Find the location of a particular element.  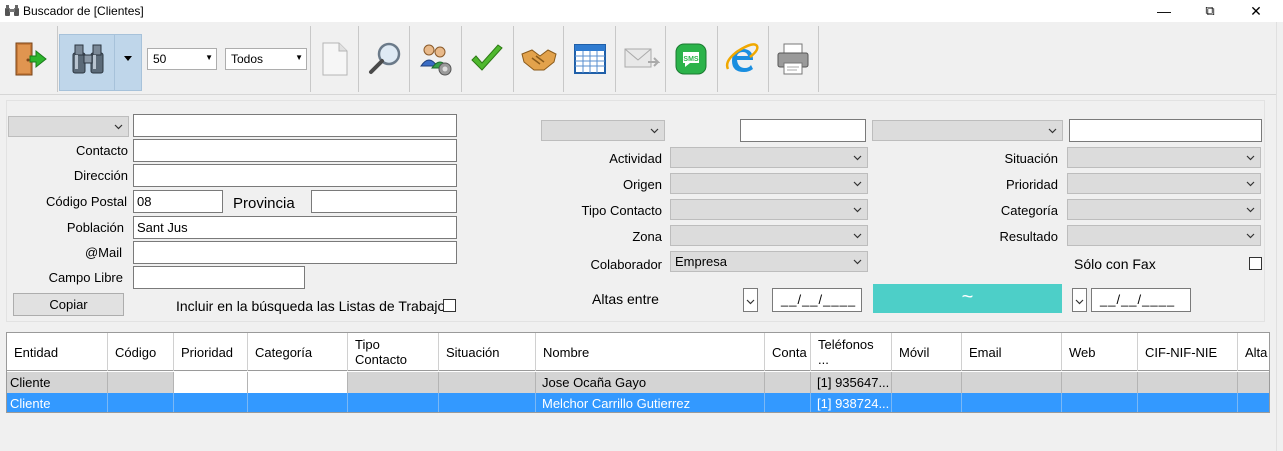

column-header-cif: CIF-NIF-NIE is located at coordinates (1188, 352).